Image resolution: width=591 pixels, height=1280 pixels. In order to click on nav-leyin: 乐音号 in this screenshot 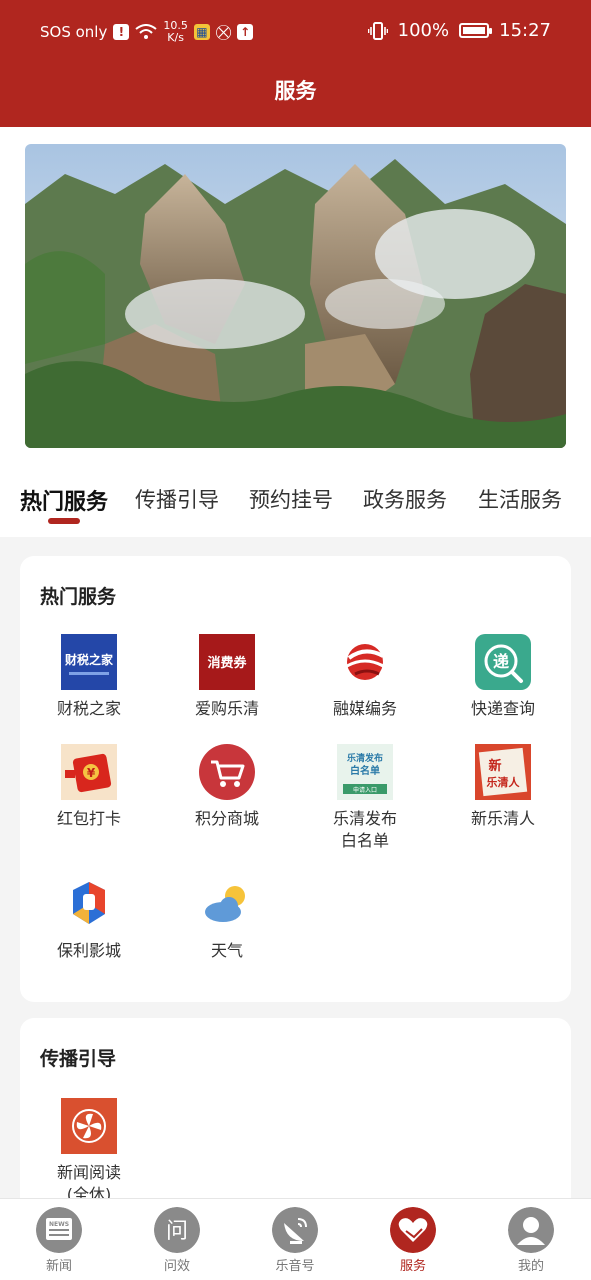, I will do `click(295, 1240)`.